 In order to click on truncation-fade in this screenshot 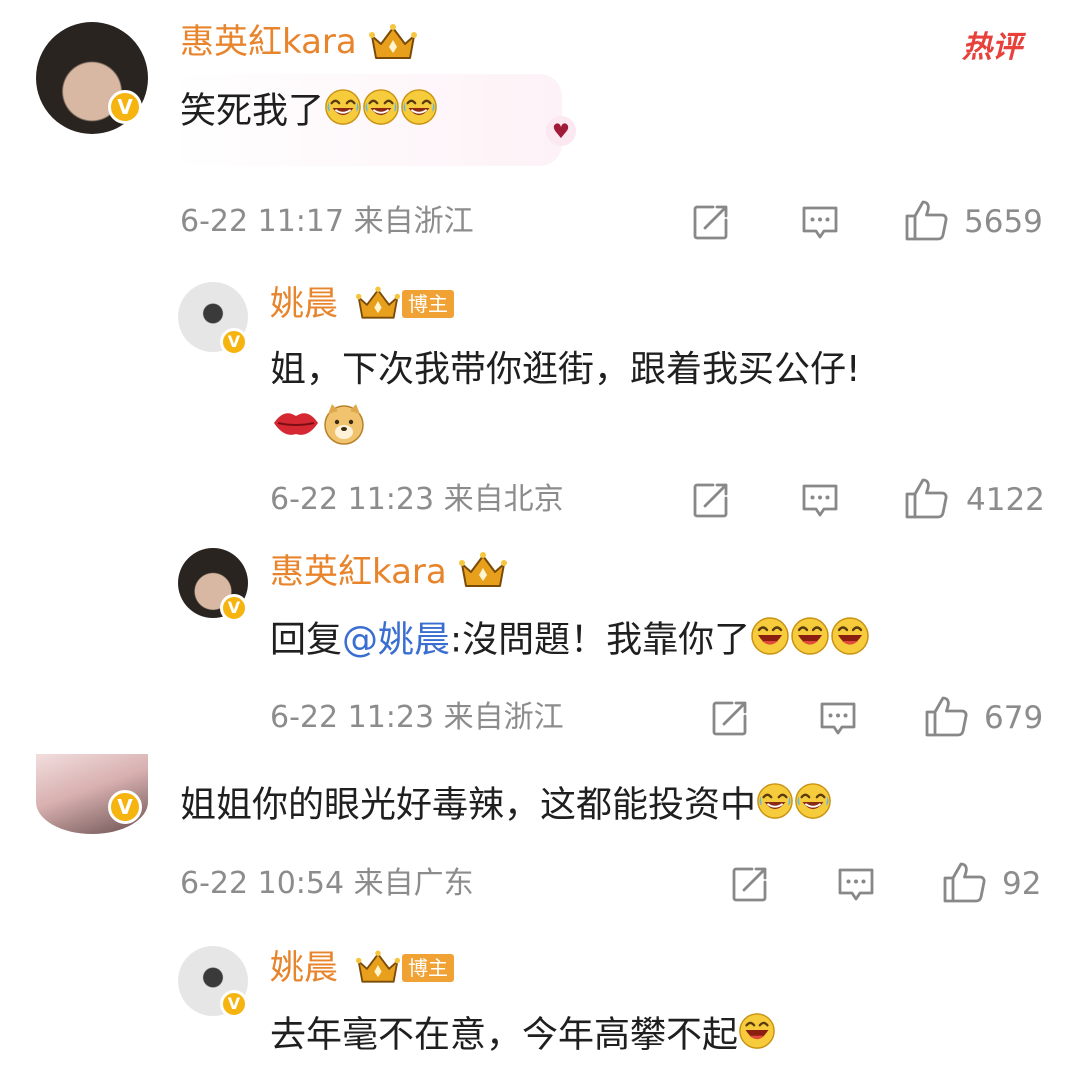, I will do `click(951, 1040)`.